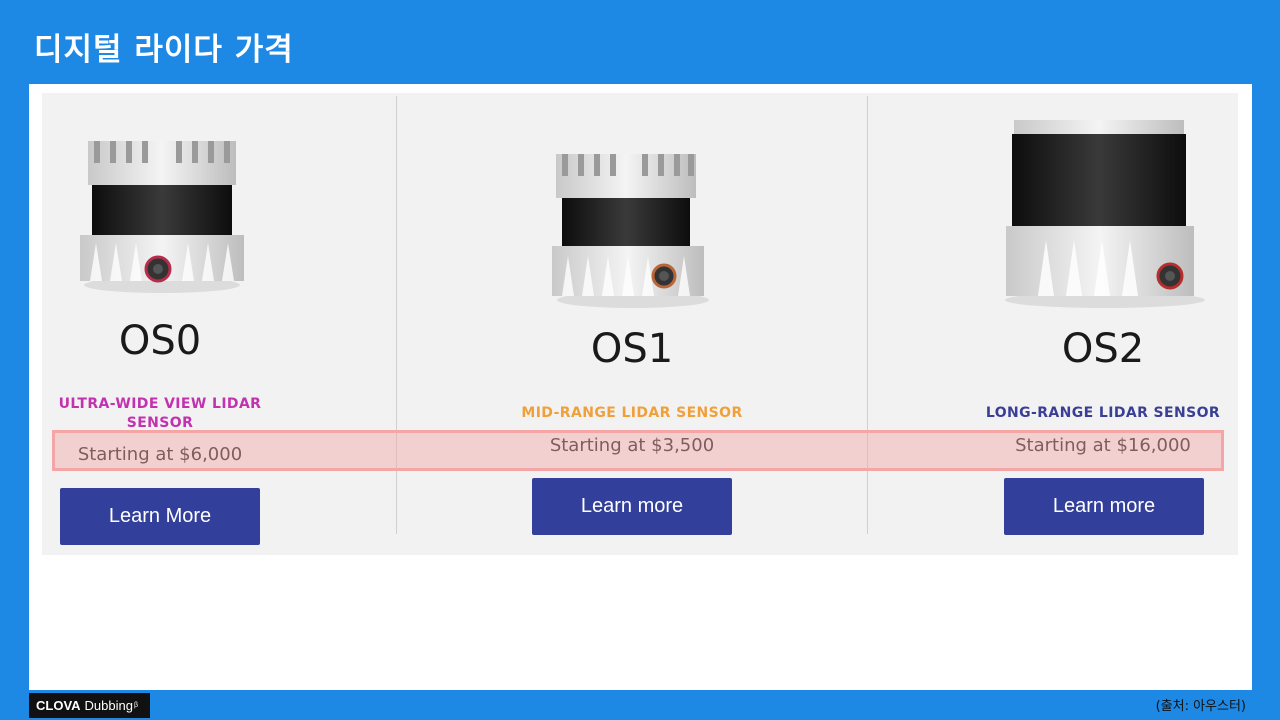 This screenshot has width=1280, height=720. I want to click on sensor-type-os0: ULTRA-WIDE VIEW LIDAR SENSOR, so click(160, 413).